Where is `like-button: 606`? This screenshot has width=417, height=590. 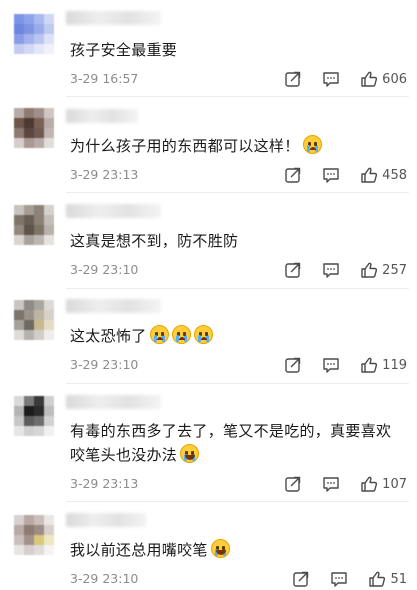
like-button: 606 is located at coordinates (383, 79).